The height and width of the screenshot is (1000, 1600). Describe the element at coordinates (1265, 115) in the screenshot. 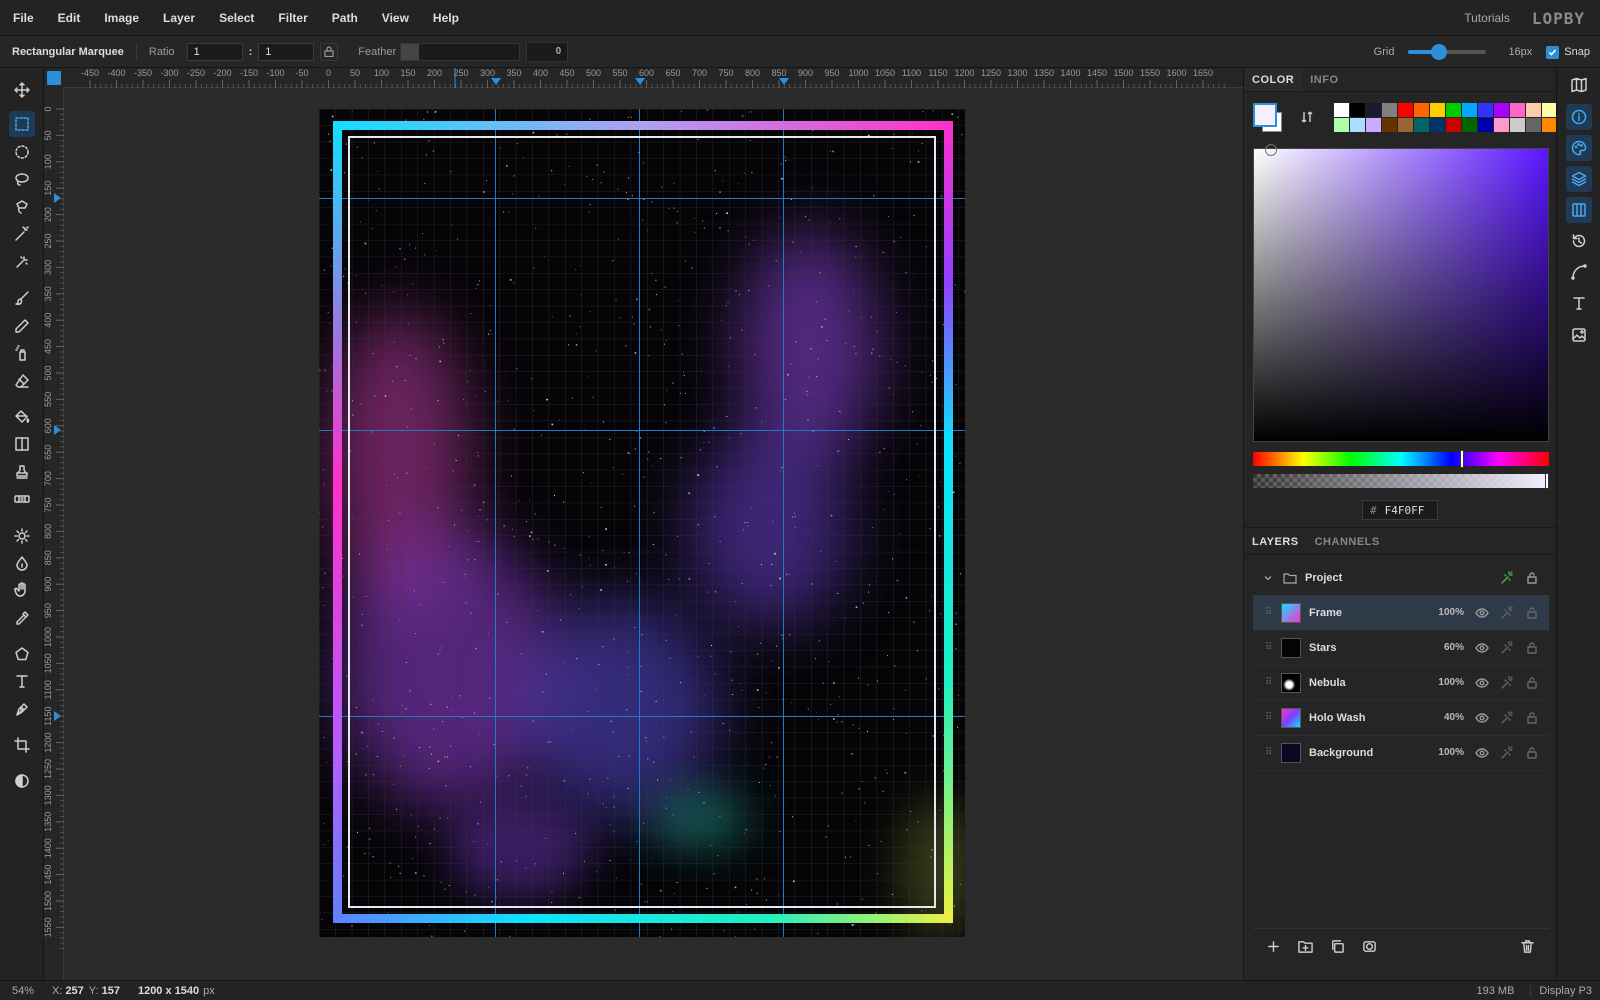

I see `foreground-color-swatch` at that location.